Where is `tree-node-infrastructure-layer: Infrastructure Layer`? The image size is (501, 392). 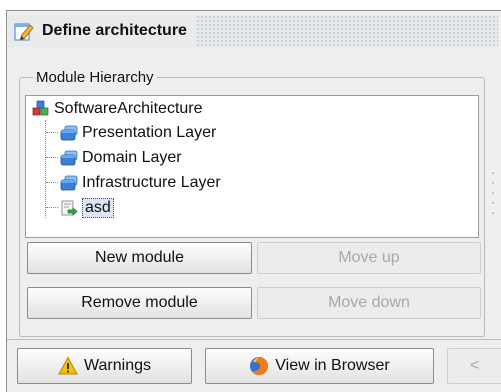 tree-node-infrastructure-layer: Infrastructure Layer is located at coordinates (140, 183).